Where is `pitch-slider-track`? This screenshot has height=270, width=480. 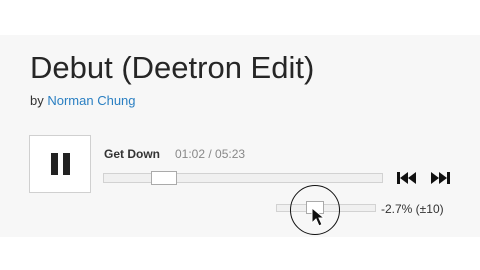 pitch-slider-track is located at coordinates (326, 208).